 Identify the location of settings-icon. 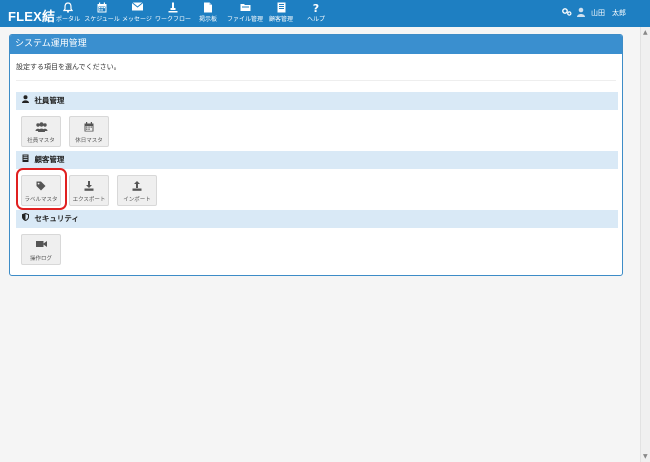
(567, 13).